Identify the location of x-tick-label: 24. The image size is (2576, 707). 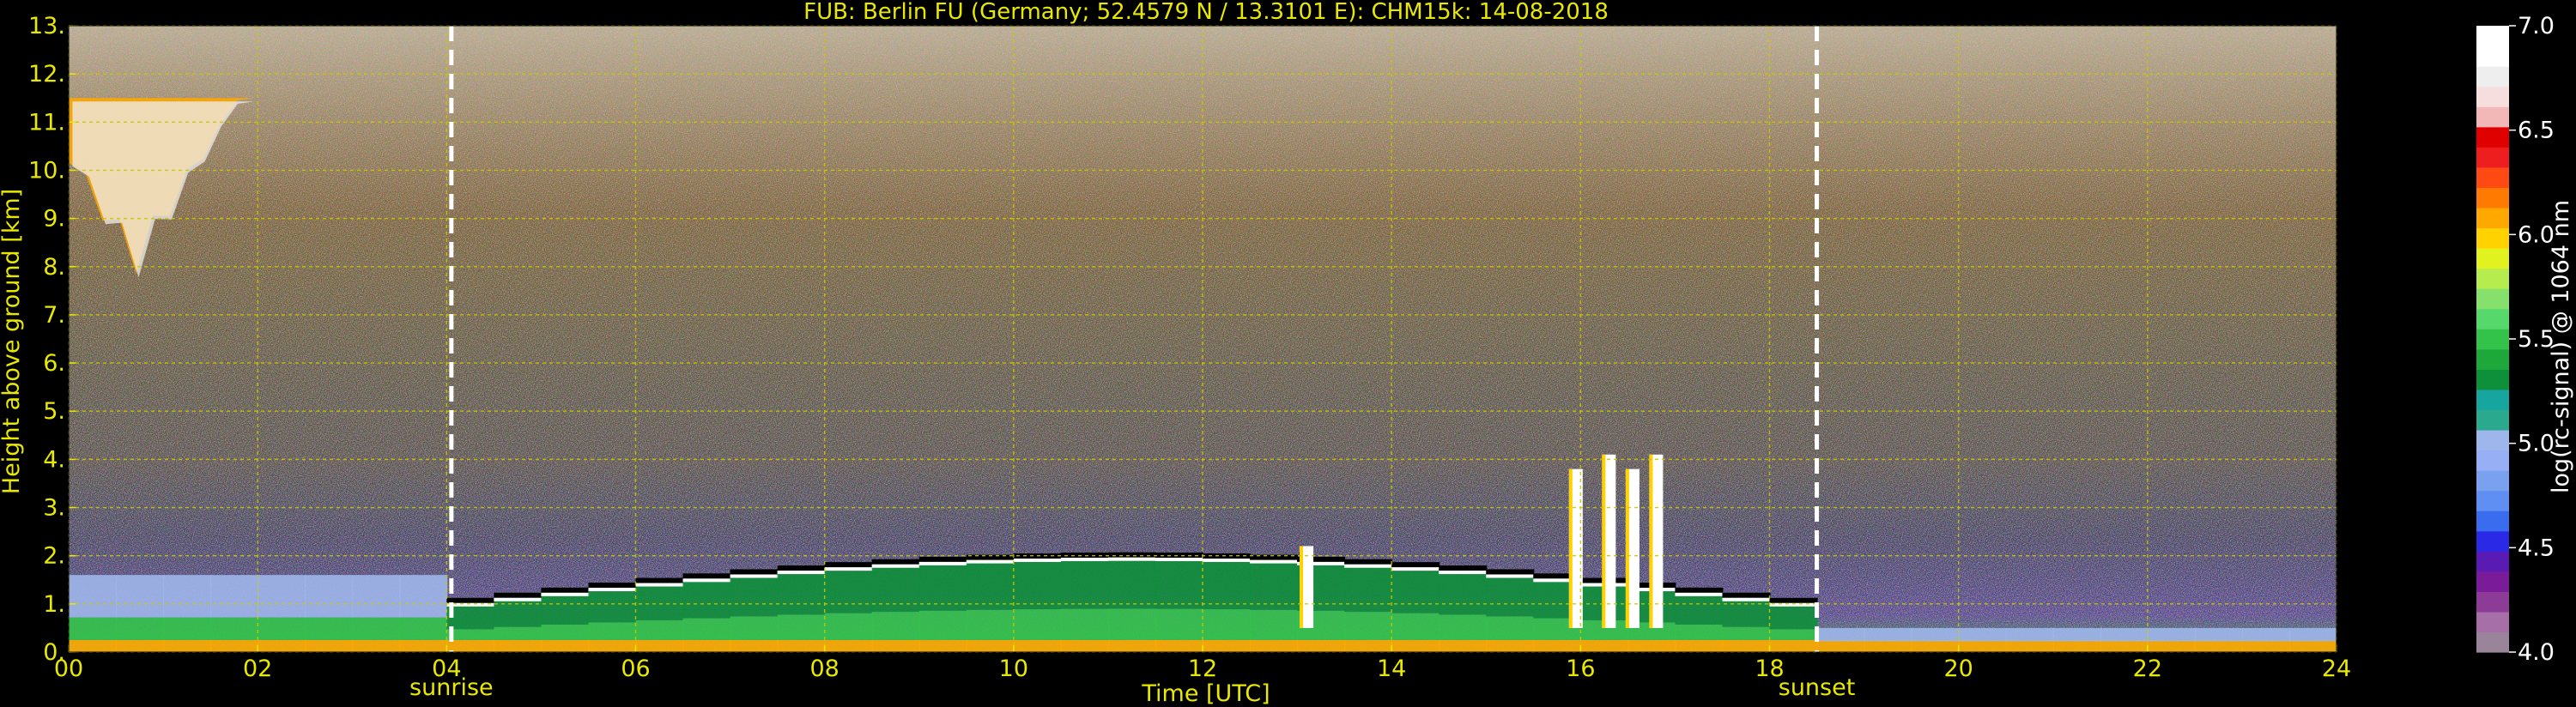
(2336, 669).